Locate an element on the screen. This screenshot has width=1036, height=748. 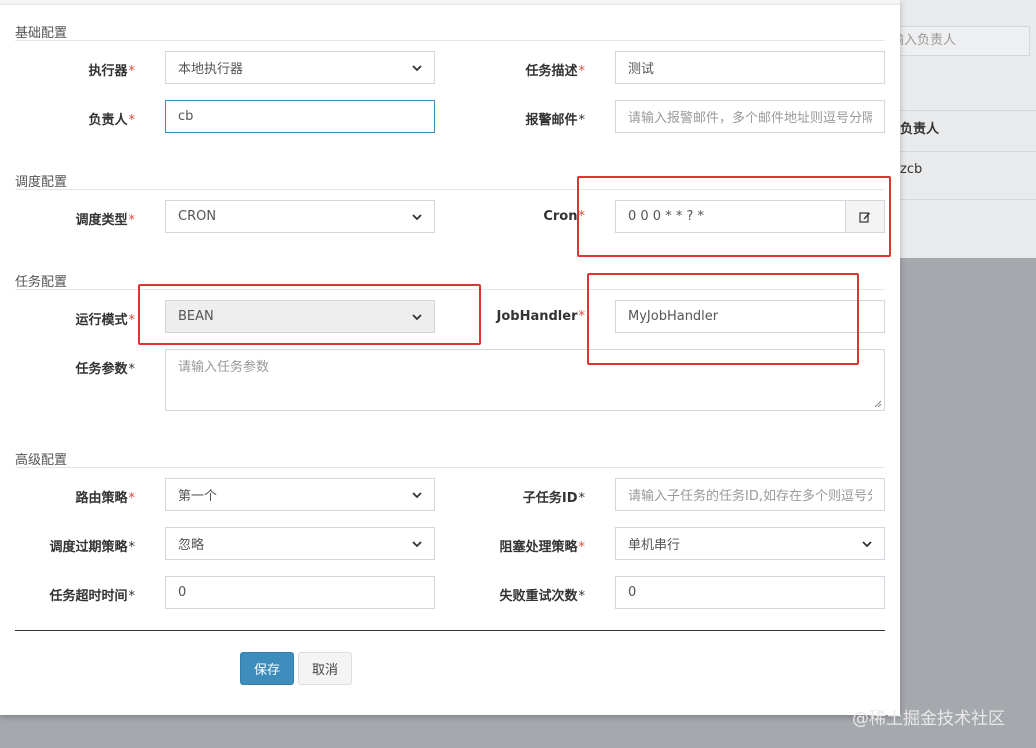
watermark: @稀土掘金技术社区 is located at coordinates (928, 719).